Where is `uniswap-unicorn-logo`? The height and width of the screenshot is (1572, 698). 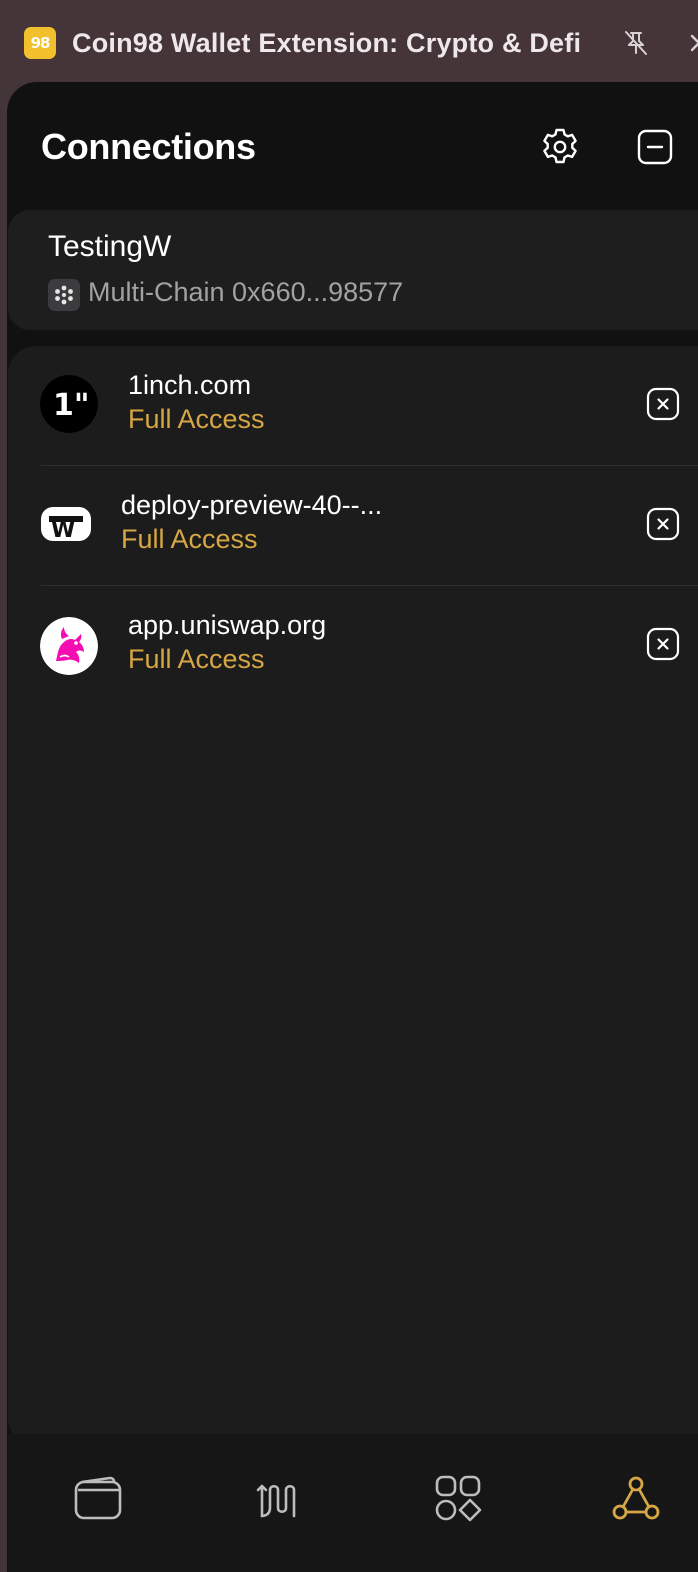 uniswap-unicorn-logo is located at coordinates (69, 646).